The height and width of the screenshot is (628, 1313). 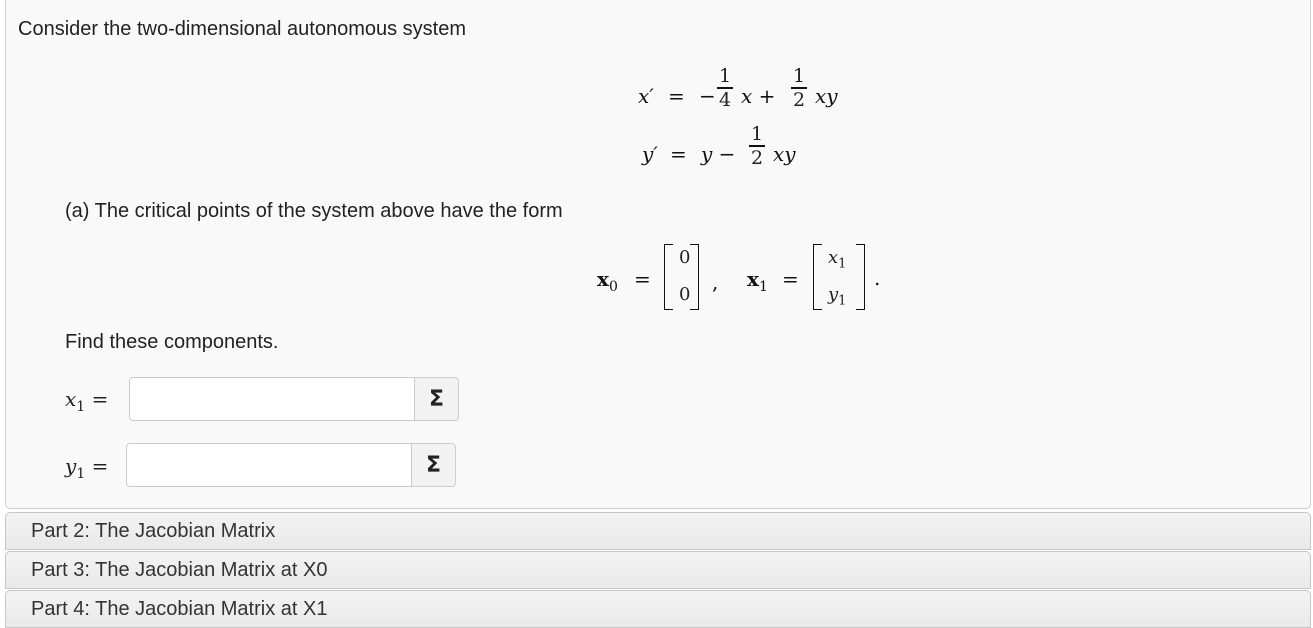 What do you see at coordinates (658, 570) in the screenshot?
I see `part-3-header: Part 3: The Jacobian Matrix at X0` at bounding box center [658, 570].